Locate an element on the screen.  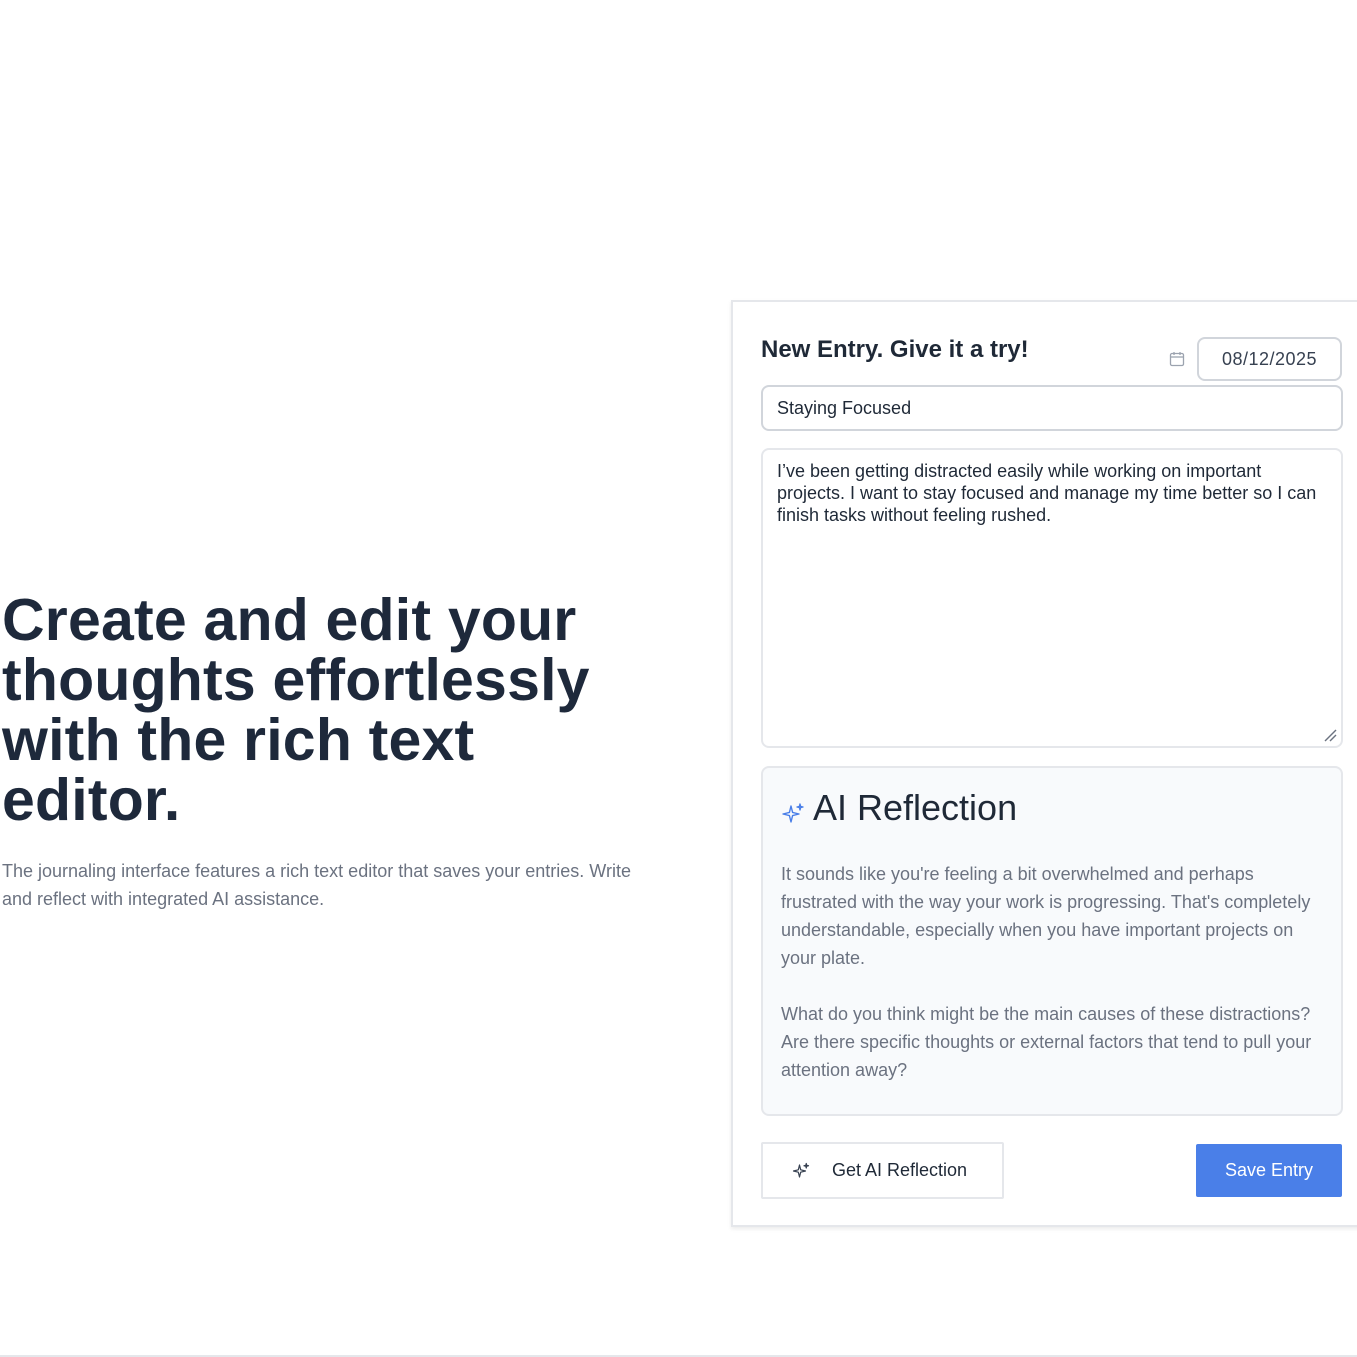
ai-reflection-header: AI Reflection is located at coordinates (1052, 808).